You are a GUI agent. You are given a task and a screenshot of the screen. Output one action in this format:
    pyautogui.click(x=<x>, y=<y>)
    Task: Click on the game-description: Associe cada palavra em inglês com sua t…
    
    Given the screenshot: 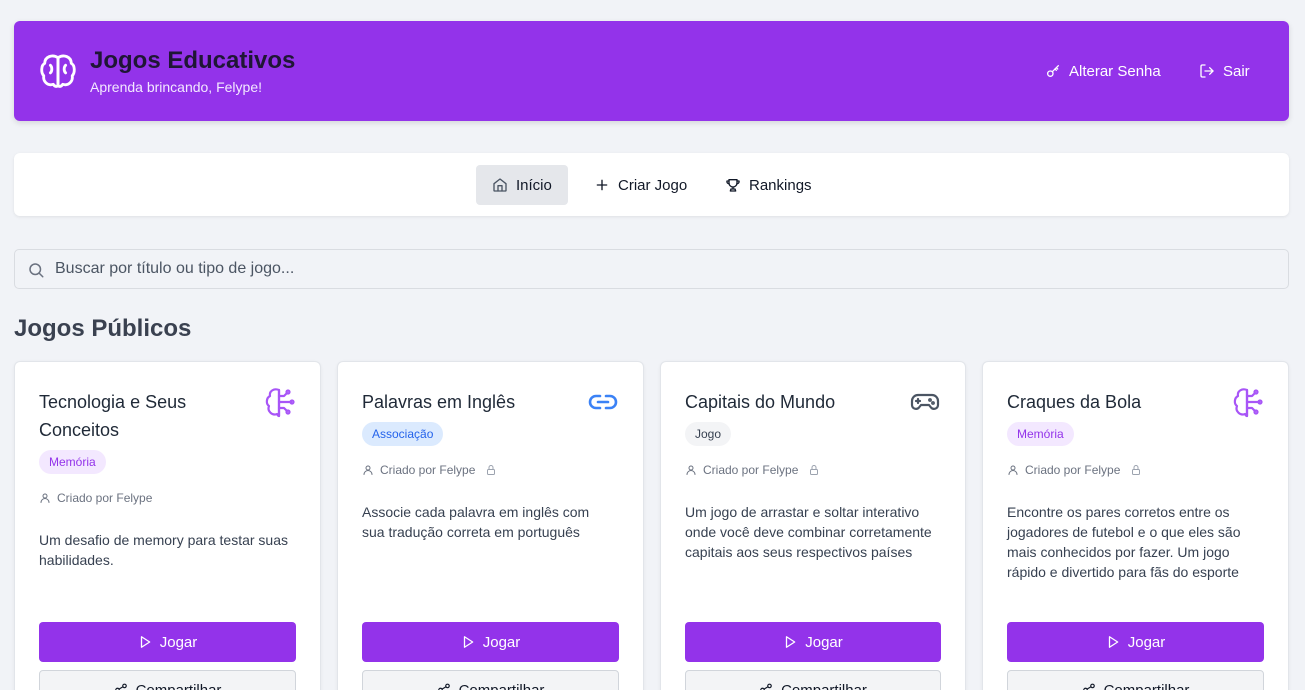 What is the action you would take?
    pyautogui.click(x=476, y=522)
    